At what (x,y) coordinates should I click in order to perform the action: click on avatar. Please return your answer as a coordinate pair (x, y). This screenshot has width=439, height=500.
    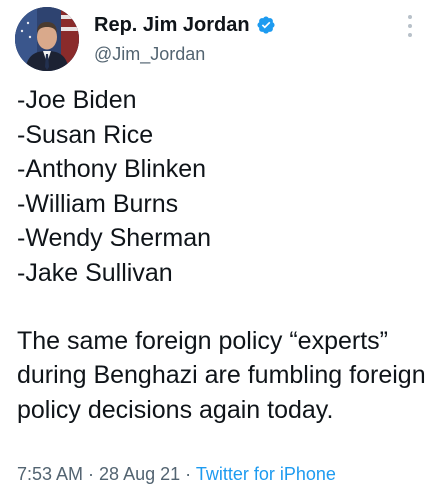
    Looking at the image, I should click on (47, 39).